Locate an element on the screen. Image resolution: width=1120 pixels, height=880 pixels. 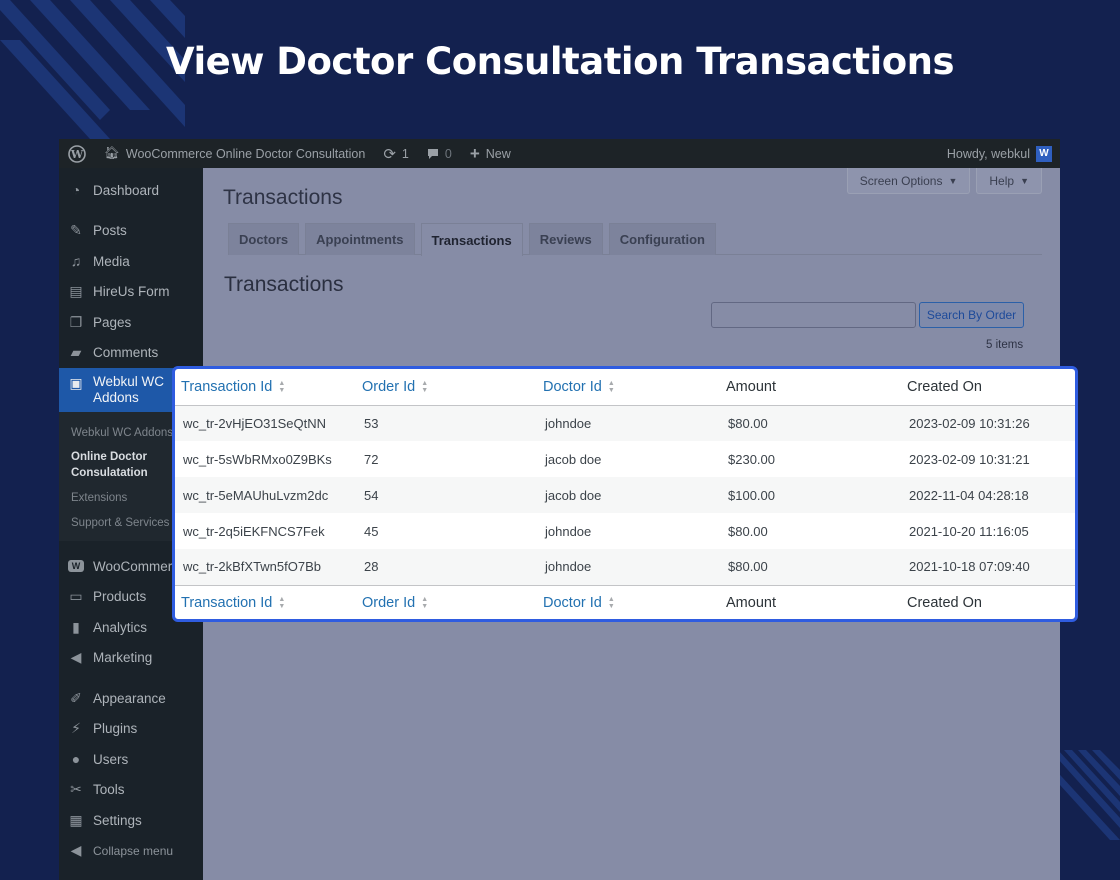
help-label: Help is located at coordinates (1002, 180).